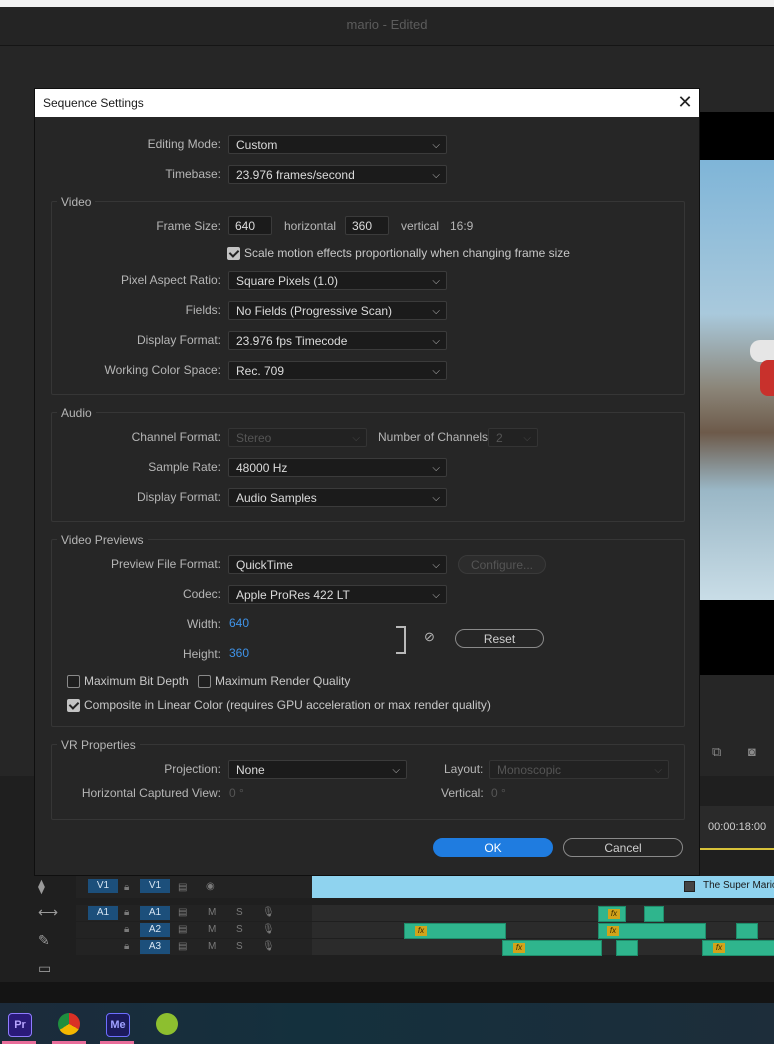  Describe the element at coordinates (239, 653) in the screenshot. I see `preview-height-value: 360` at that location.